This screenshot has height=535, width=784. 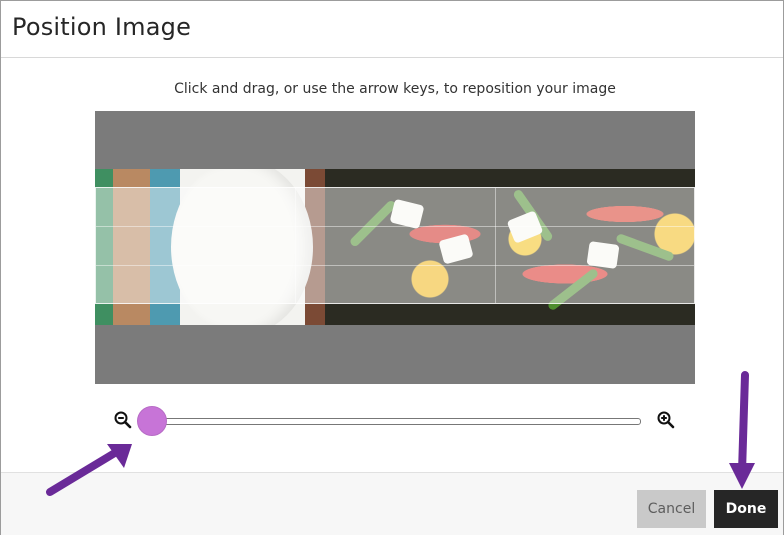 What do you see at coordinates (123, 420) in the screenshot?
I see `zoom-out-icon` at bounding box center [123, 420].